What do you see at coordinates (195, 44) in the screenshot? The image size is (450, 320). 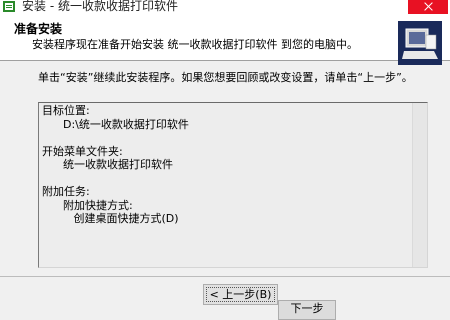 I see `page-subtitle: 安装程序现在准备开始安装 统一收款收据打印软件 到您的电脑中。` at bounding box center [195, 44].